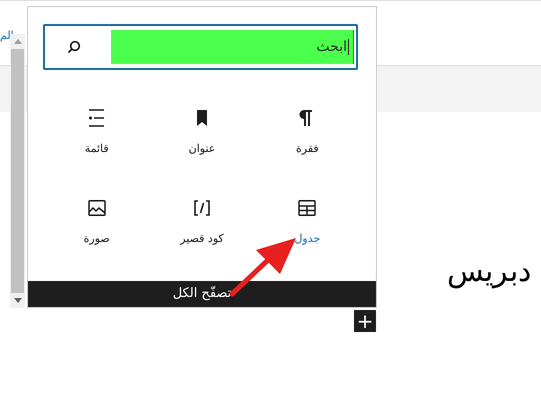 The height and width of the screenshot is (410, 541). I want to click on search-field: ابحث, so click(200, 47).